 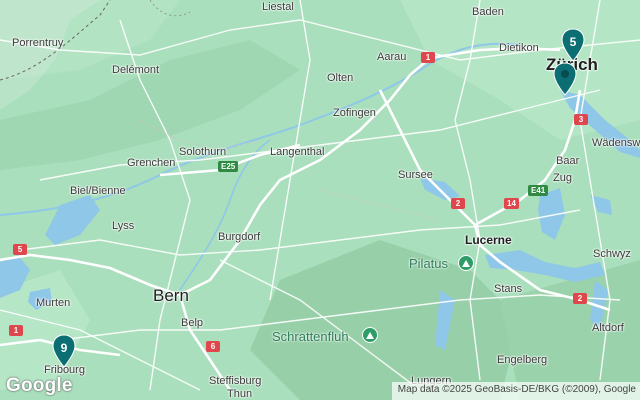 What do you see at coordinates (508, 289) in the screenshot?
I see `place-label-stans: Stans` at bounding box center [508, 289].